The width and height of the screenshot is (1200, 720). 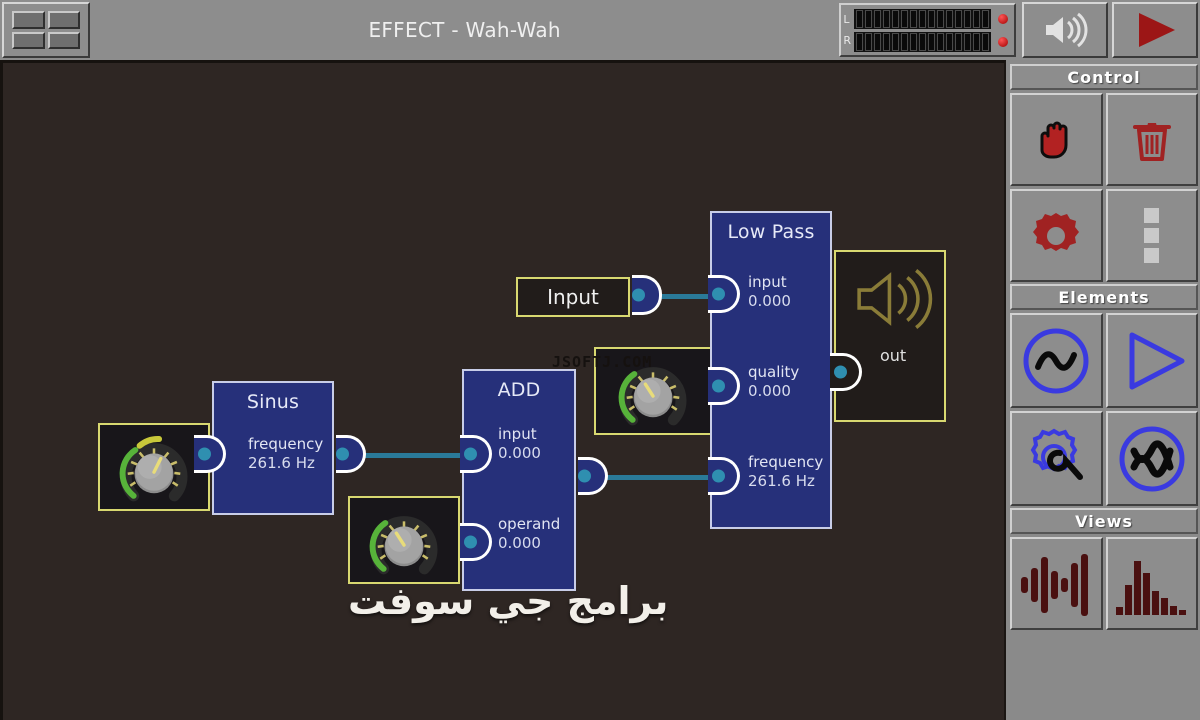 I want to click on port-lowpass-input, so click(x=724, y=294).